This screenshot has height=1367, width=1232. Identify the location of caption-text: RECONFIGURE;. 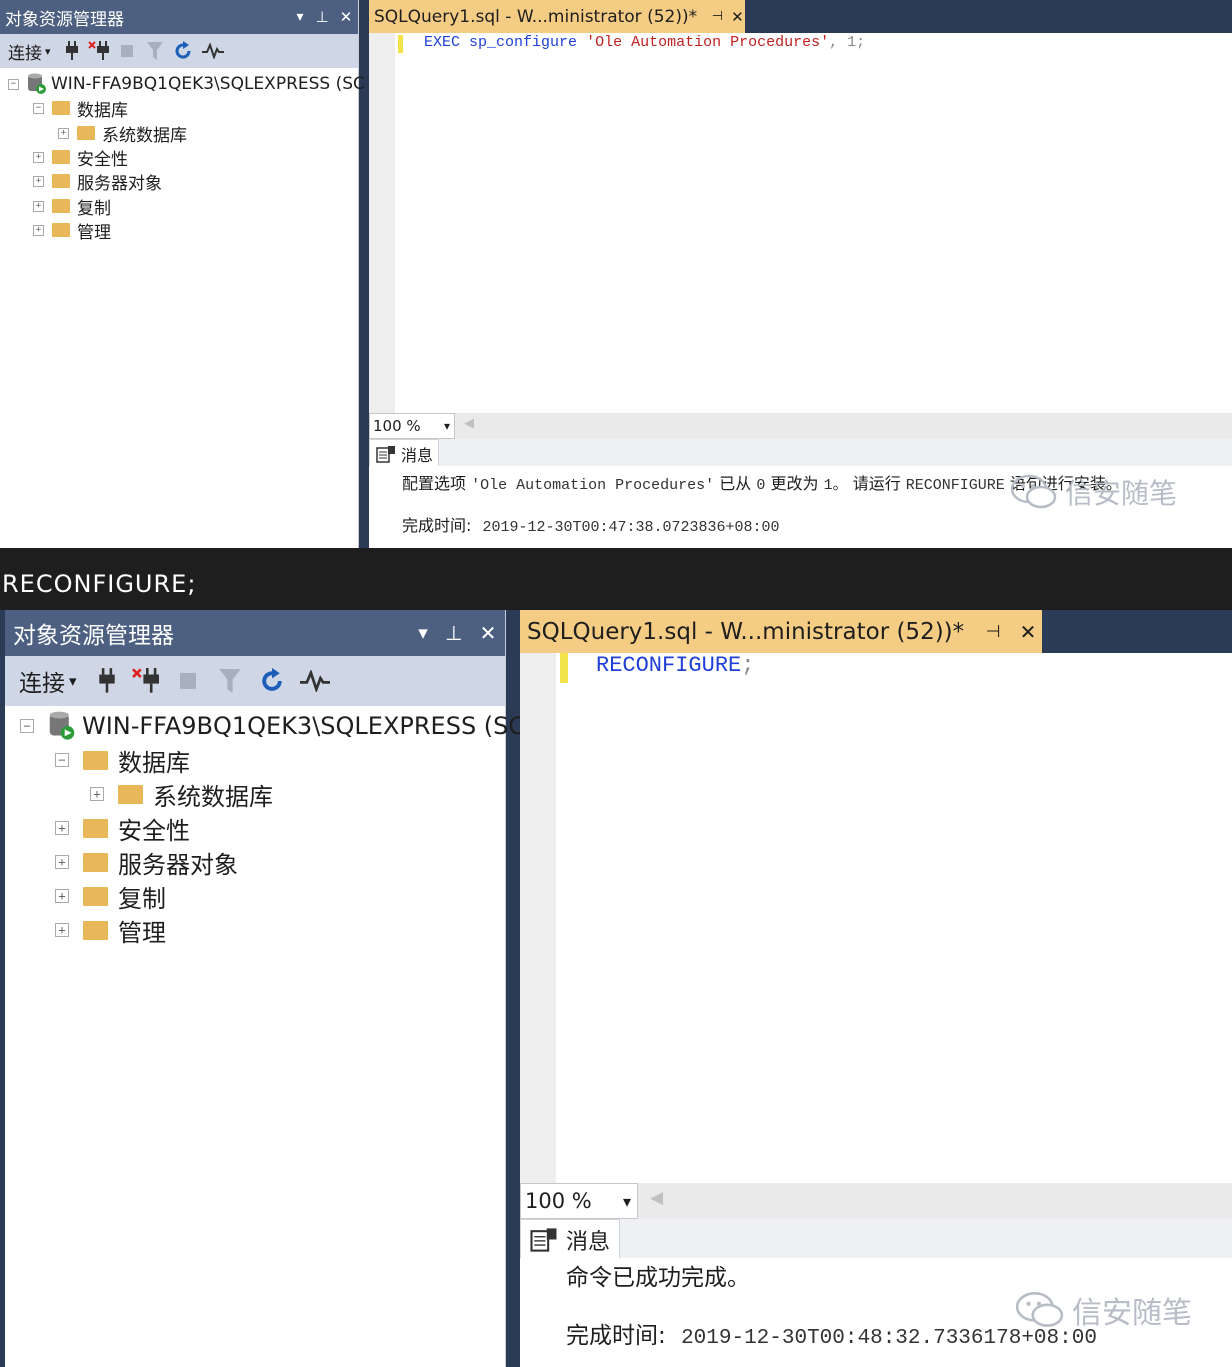
(99, 584).